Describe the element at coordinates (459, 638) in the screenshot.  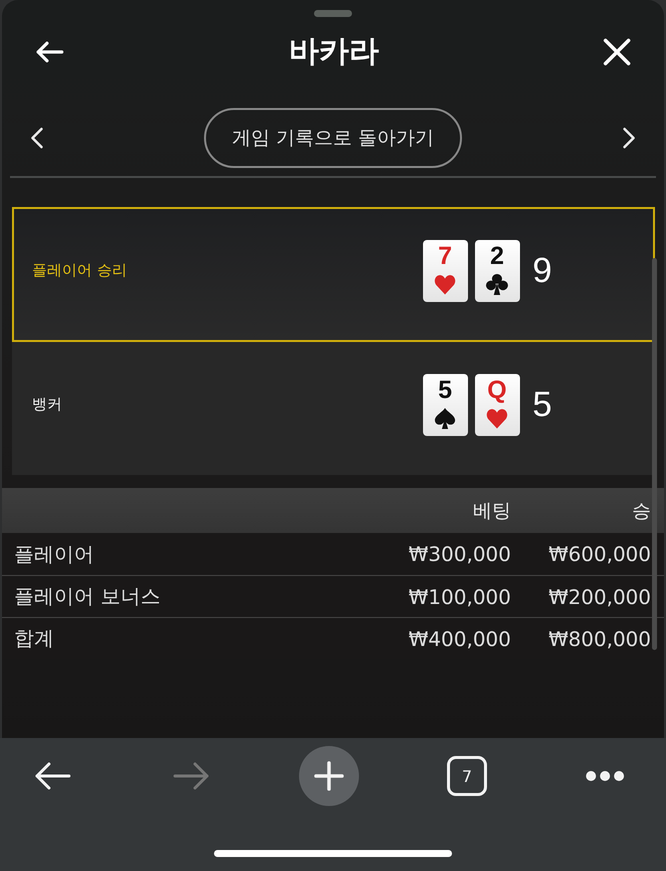
I see `table-cell-text: ₩400,000` at that location.